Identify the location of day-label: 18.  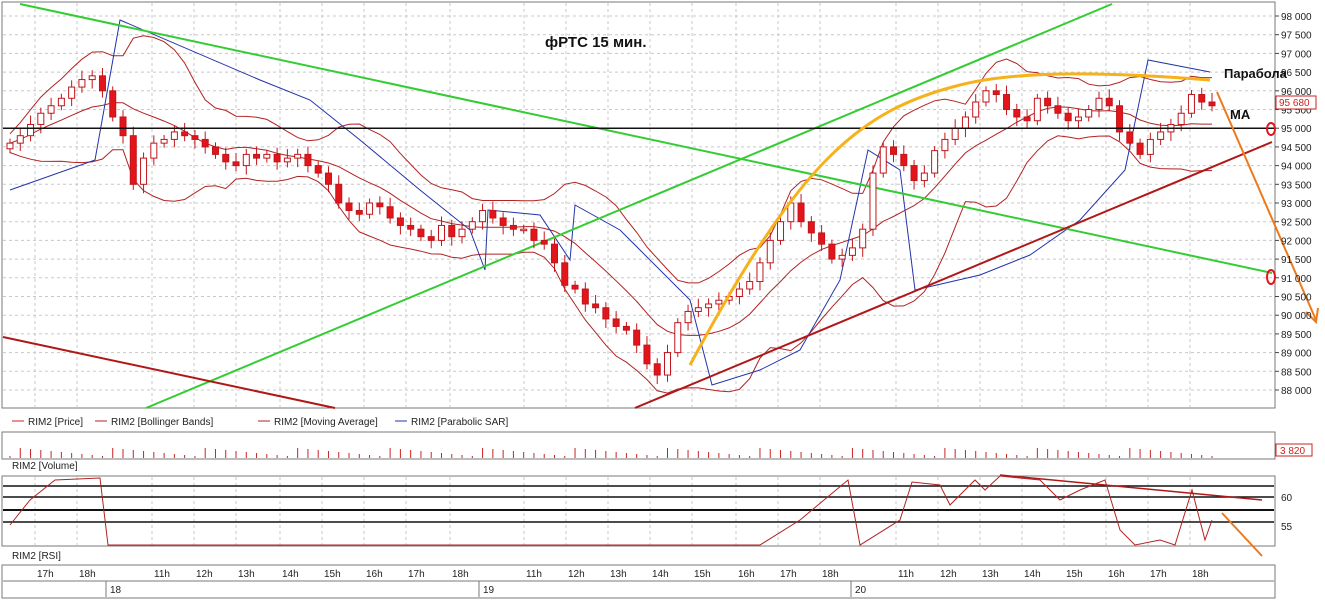
(116, 590).